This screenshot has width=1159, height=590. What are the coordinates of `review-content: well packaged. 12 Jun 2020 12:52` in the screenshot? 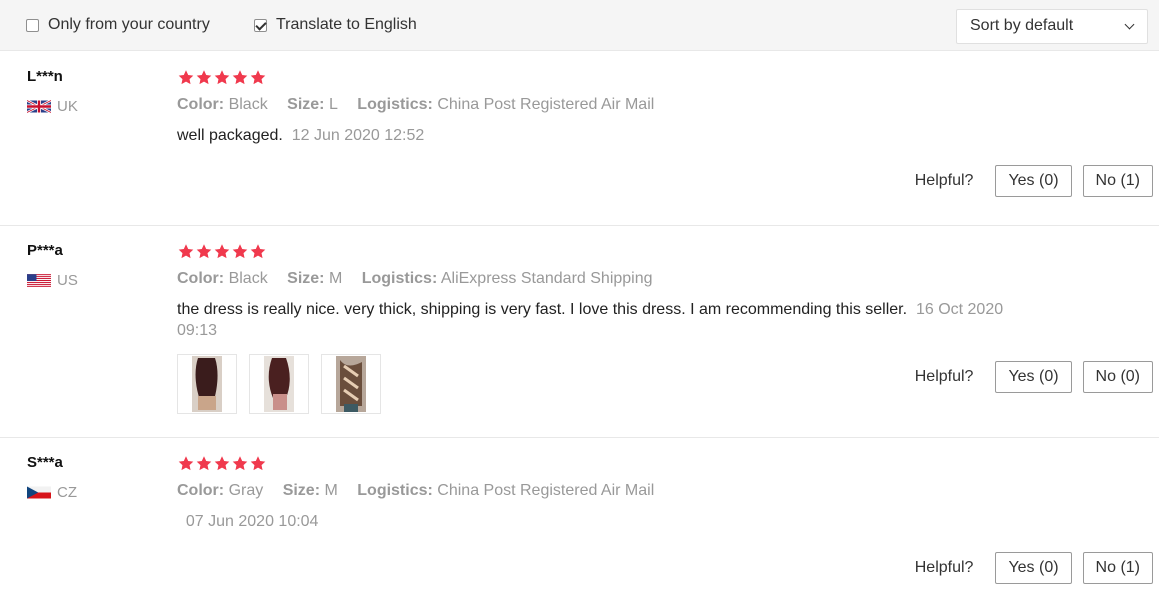 It's located at (300, 135).